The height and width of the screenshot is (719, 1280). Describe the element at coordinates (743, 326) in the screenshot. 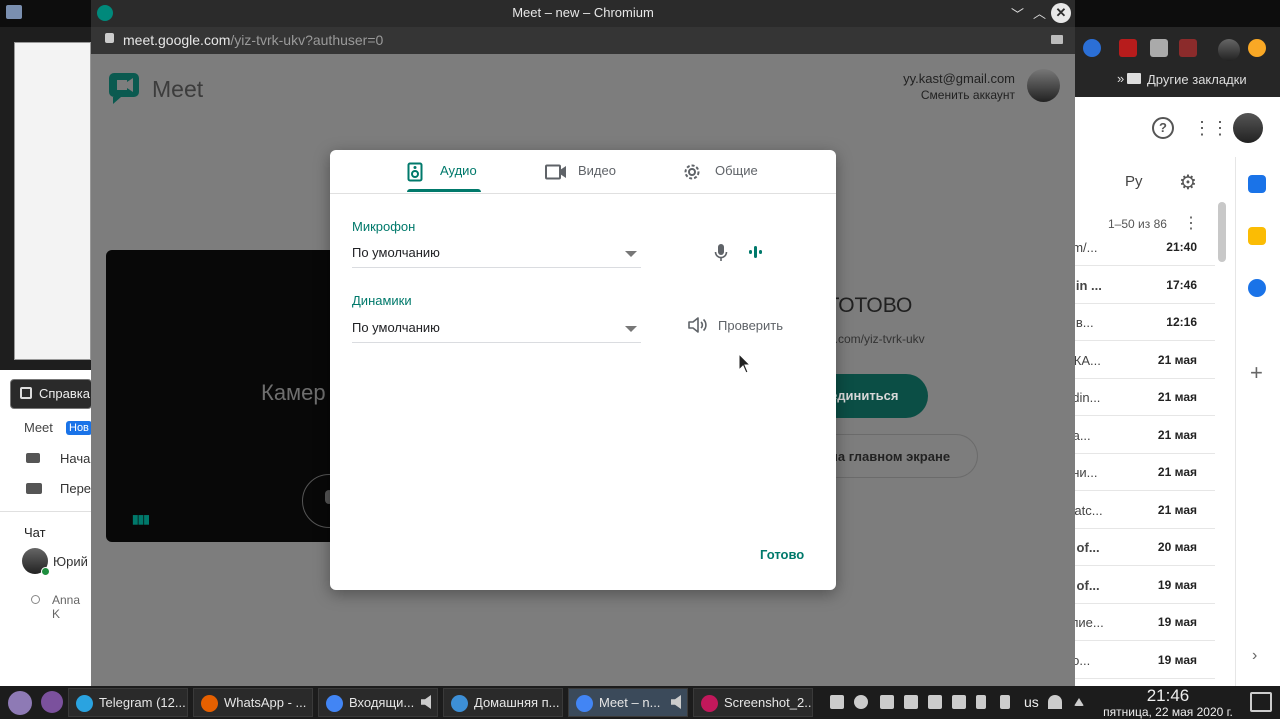

I see `test-speakers-button: Проверить` at that location.